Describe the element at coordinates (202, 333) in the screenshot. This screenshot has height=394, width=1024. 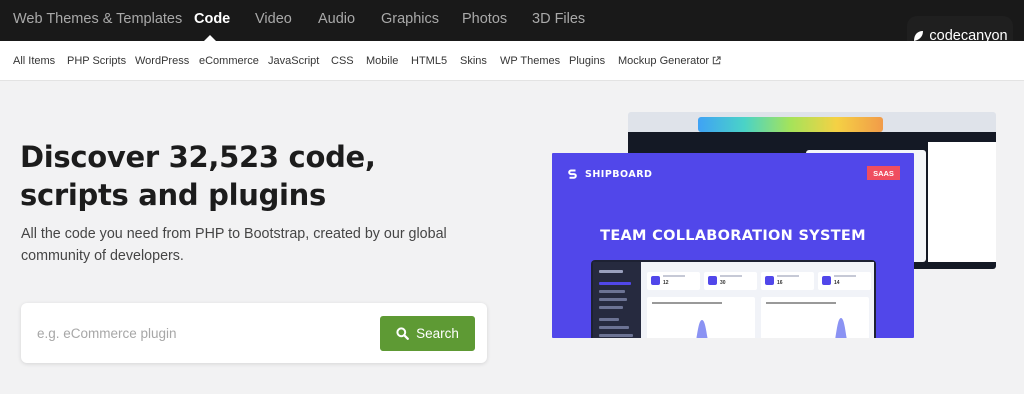
I see `search-input` at that location.